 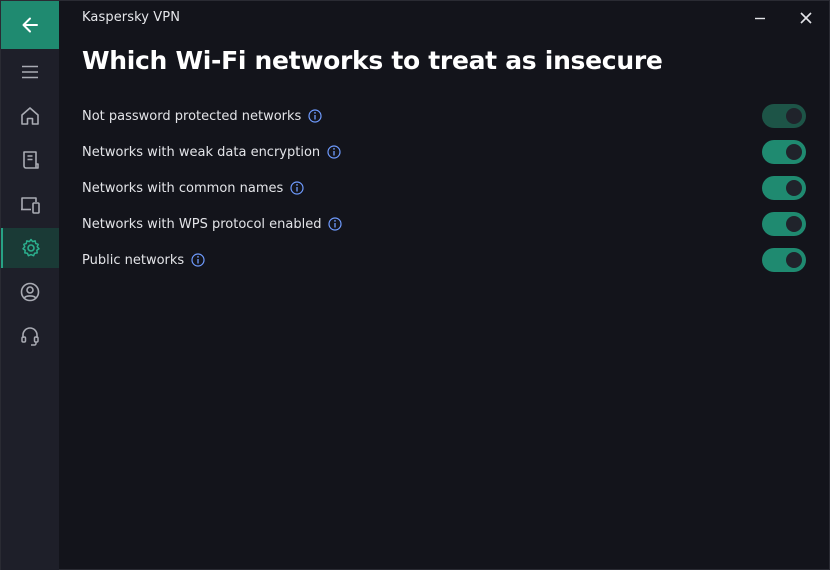 I want to click on setting-label: Networks with WPS protocol enabled, so click(x=202, y=224).